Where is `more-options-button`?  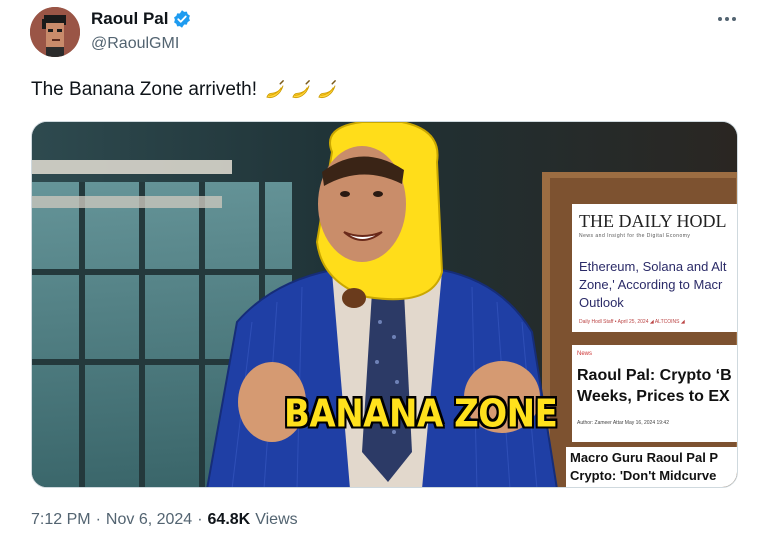
more-options-button is located at coordinates (727, 19).